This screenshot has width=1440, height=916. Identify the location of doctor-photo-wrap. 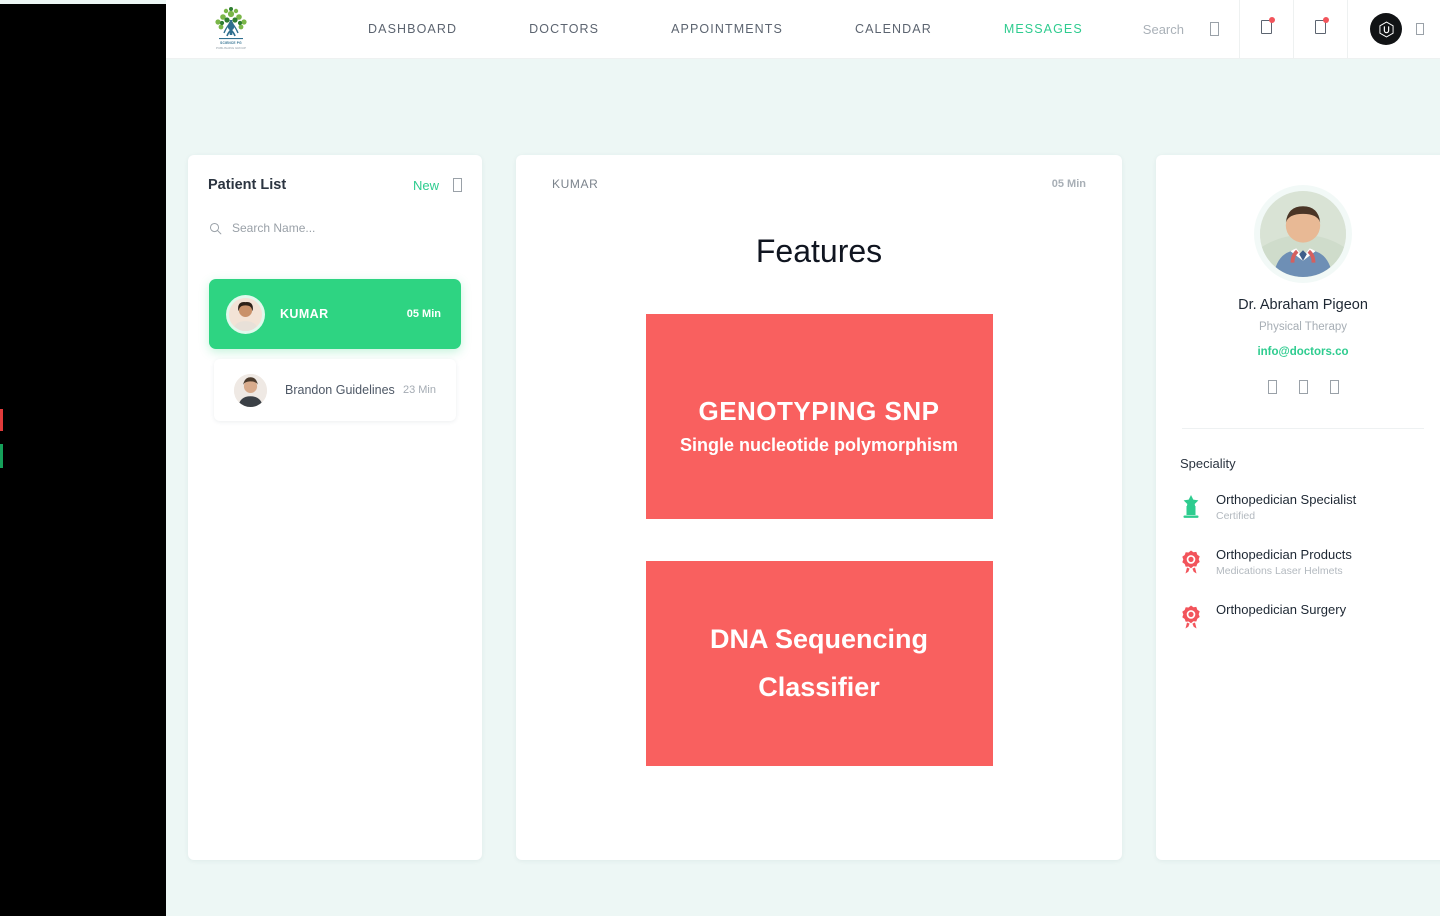
(1303, 234).